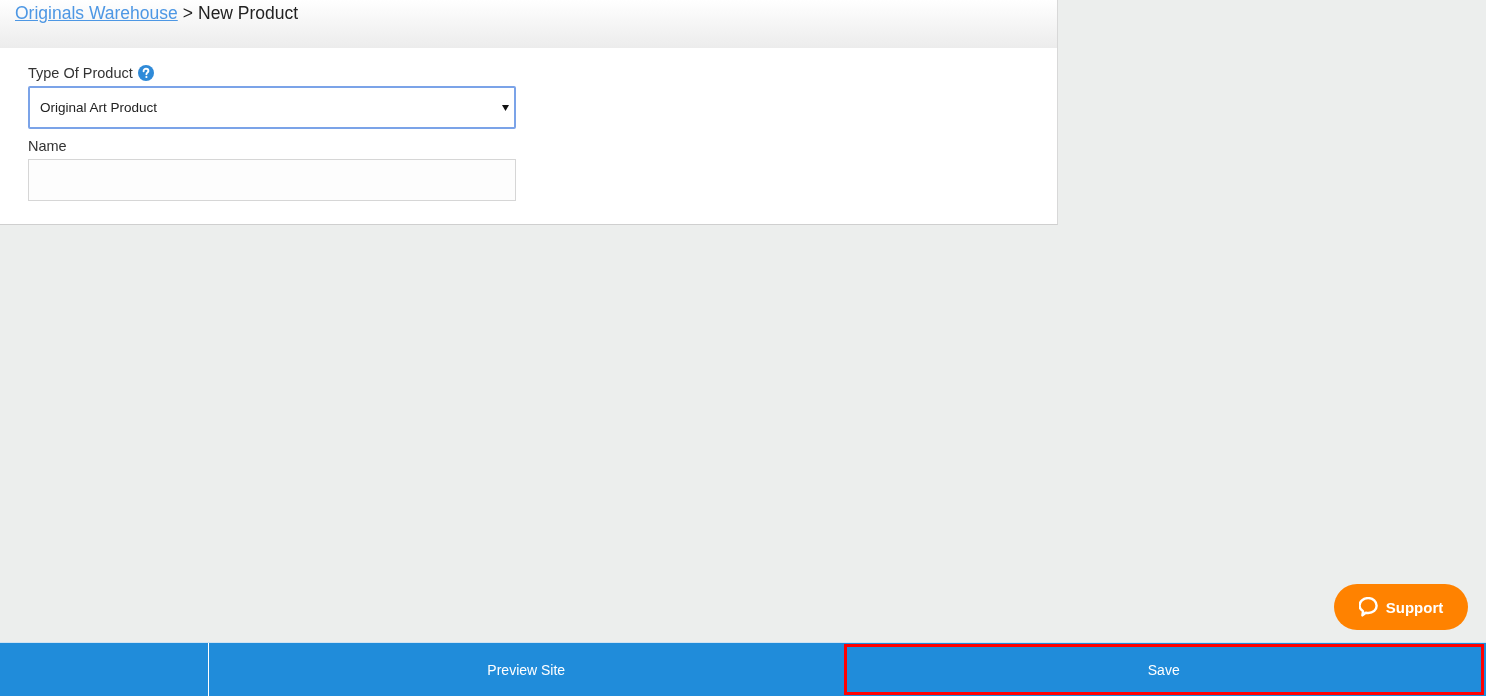 Image resolution: width=1486 pixels, height=696 pixels. I want to click on field-label: Name, so click(47, 146).